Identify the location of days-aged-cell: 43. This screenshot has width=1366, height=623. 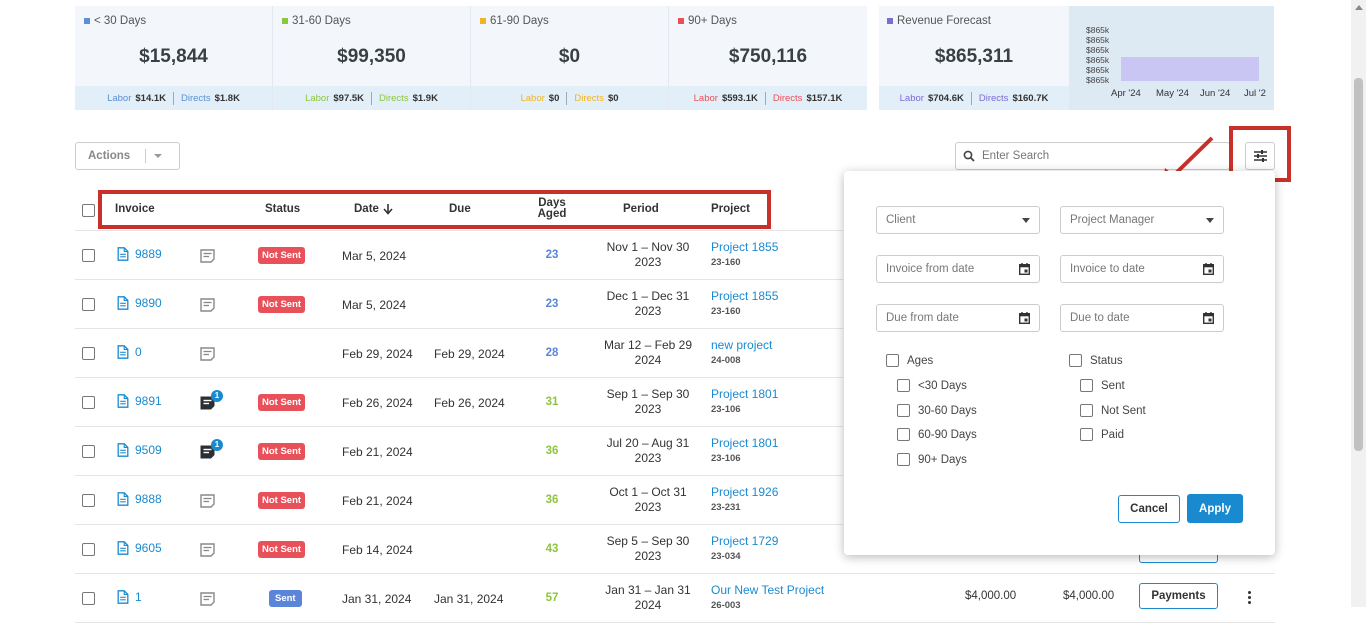
(552, 549).